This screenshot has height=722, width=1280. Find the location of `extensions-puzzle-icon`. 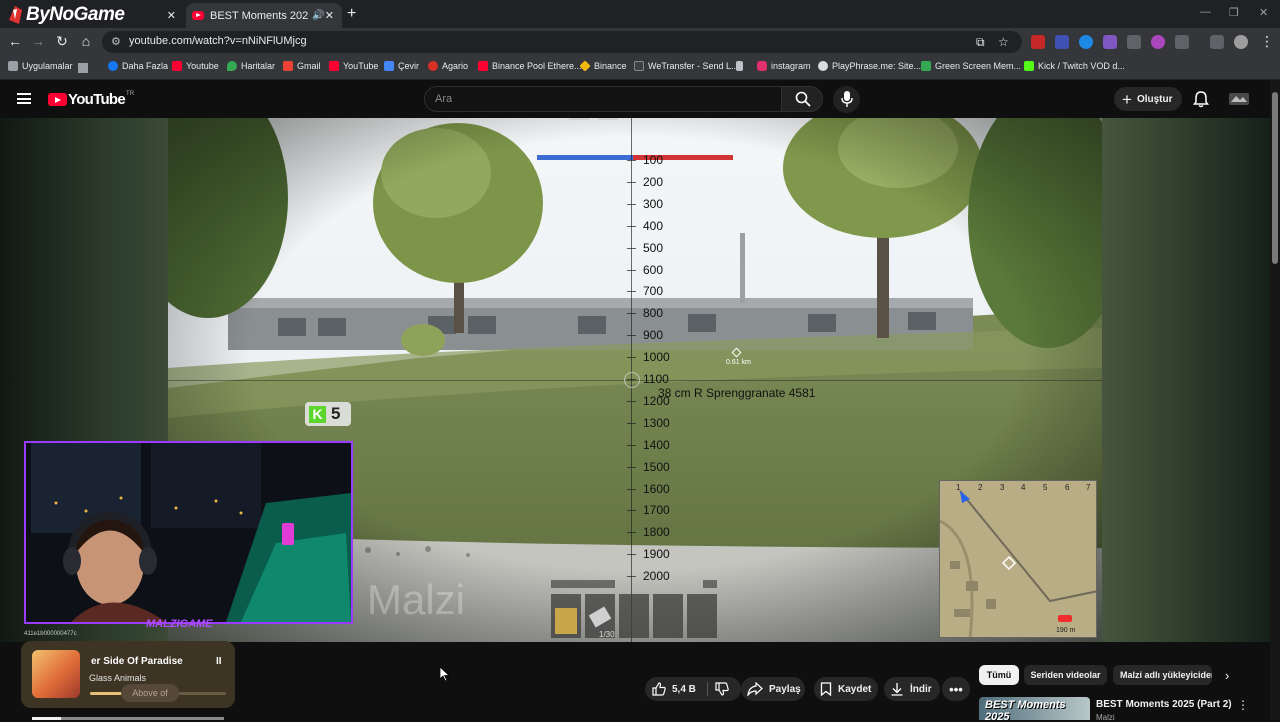

extensions-puzzle-icon is located at coordinates (1182, 42).